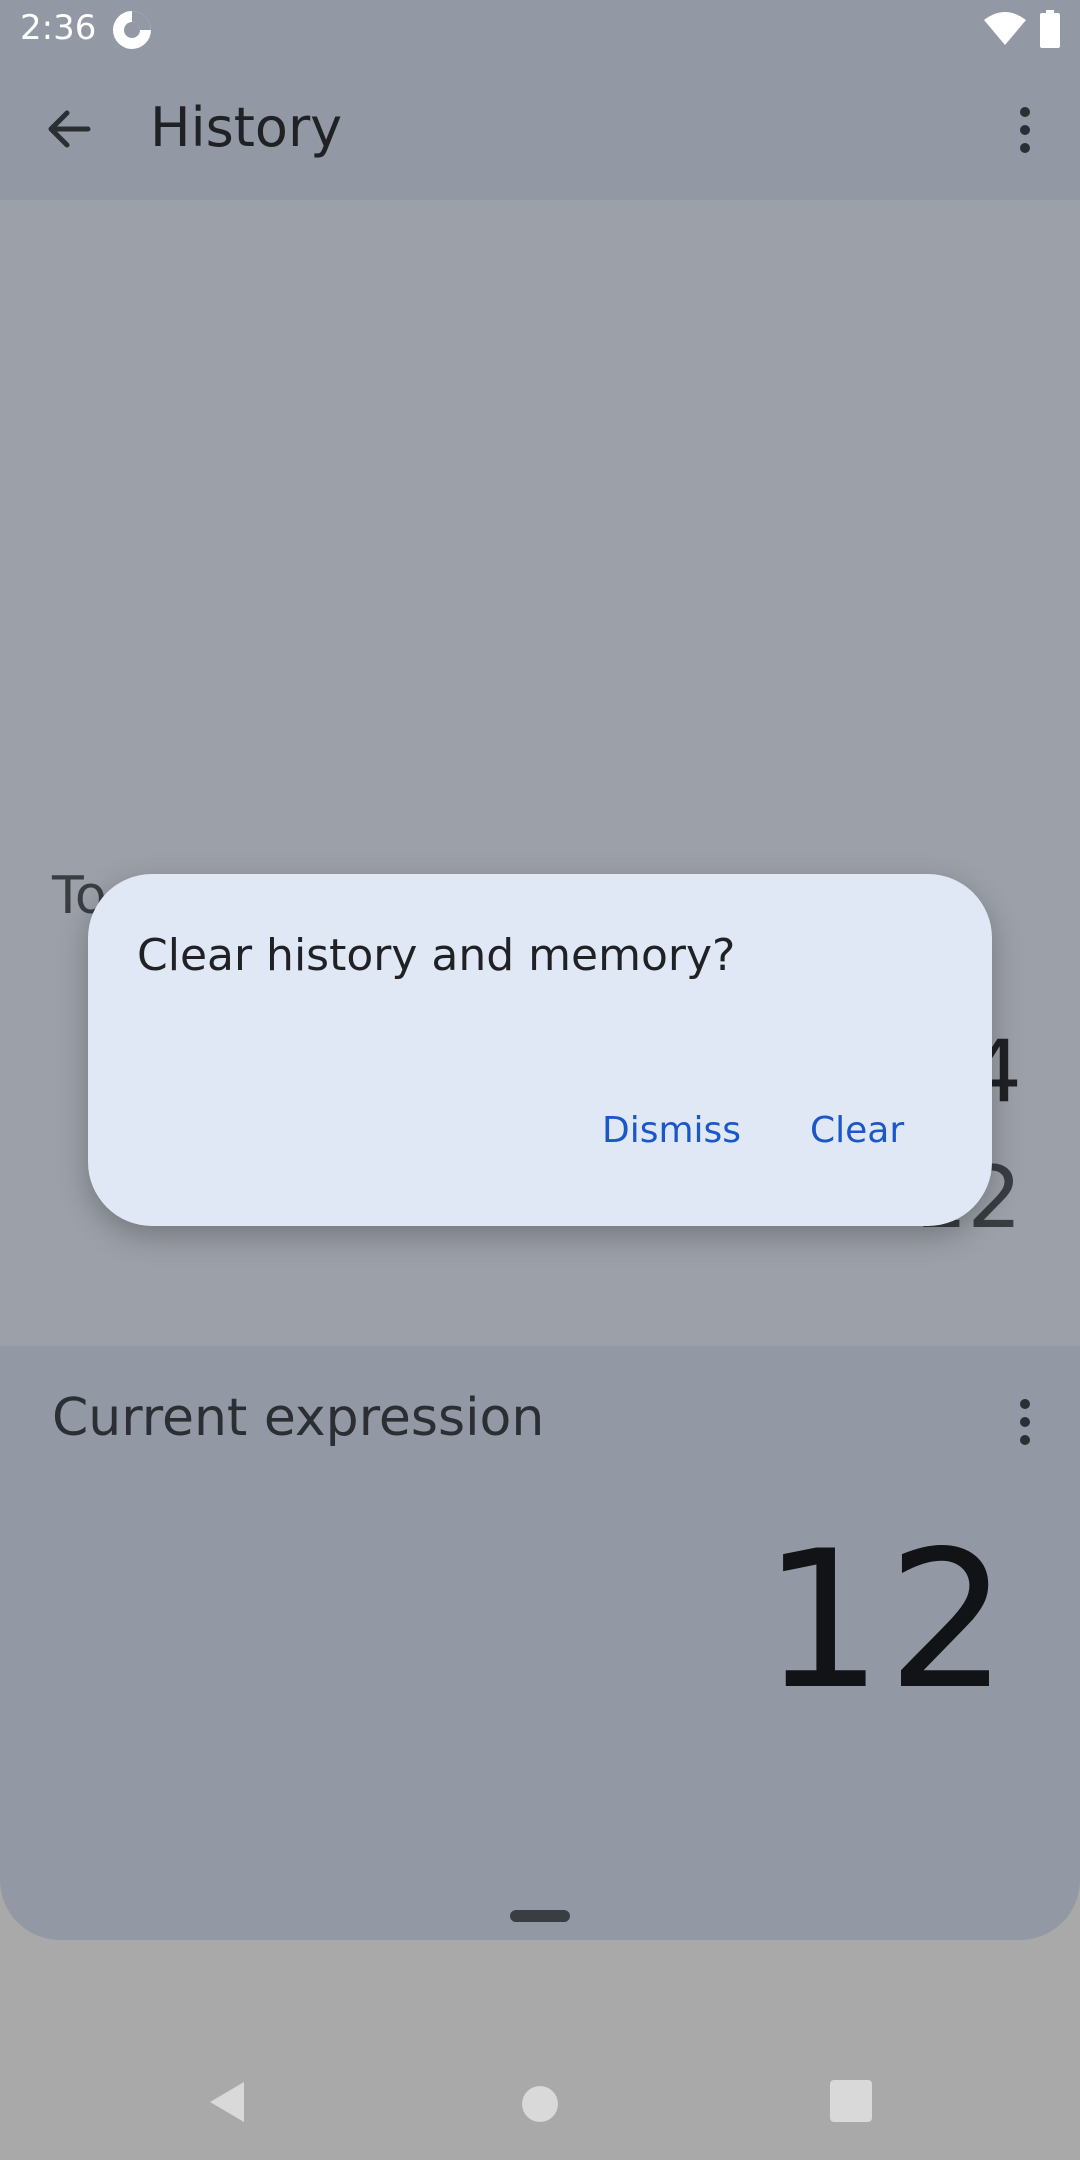 The image size is (1080, 2160). I want to click on status-bar, so click(540, 30).